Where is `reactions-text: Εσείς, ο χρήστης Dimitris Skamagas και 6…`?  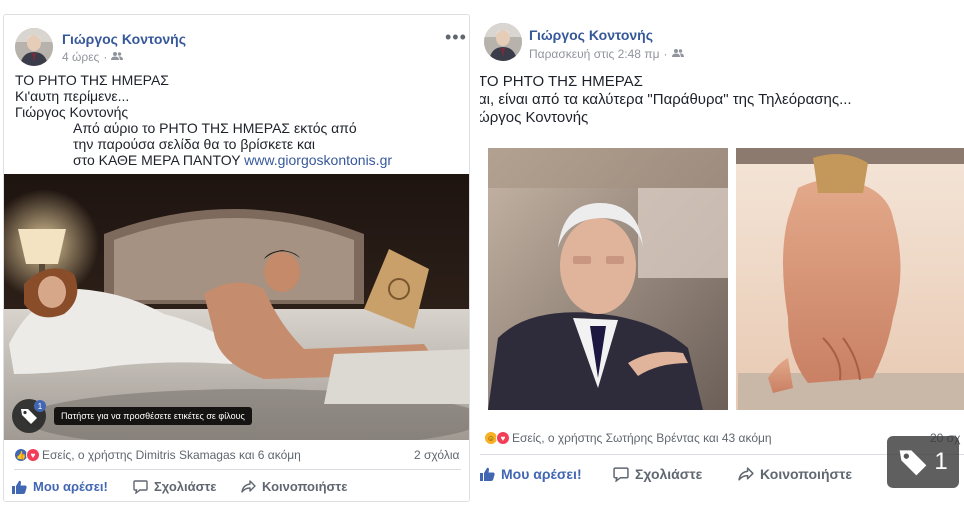 reactions-text: Εσείς, ο χρήστης Dimitris Skamagas και 6… is located at coordinates (171, 455).